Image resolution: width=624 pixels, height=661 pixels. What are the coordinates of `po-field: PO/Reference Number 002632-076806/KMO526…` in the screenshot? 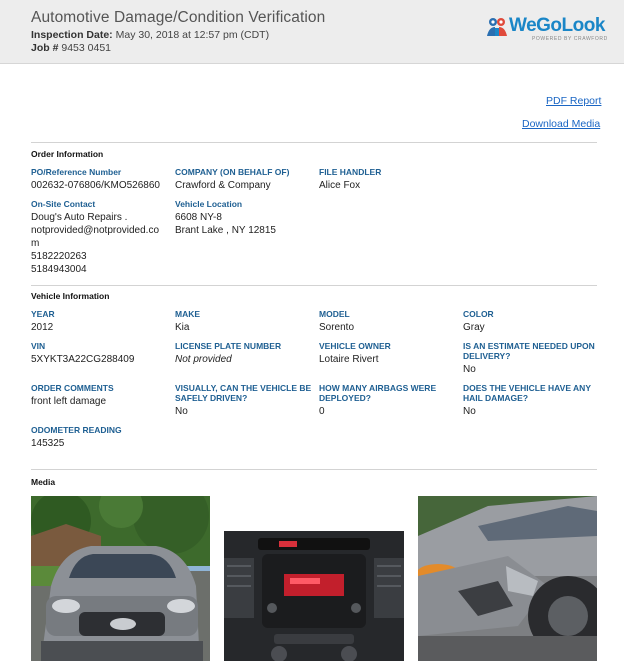 It's located at (95, 179).